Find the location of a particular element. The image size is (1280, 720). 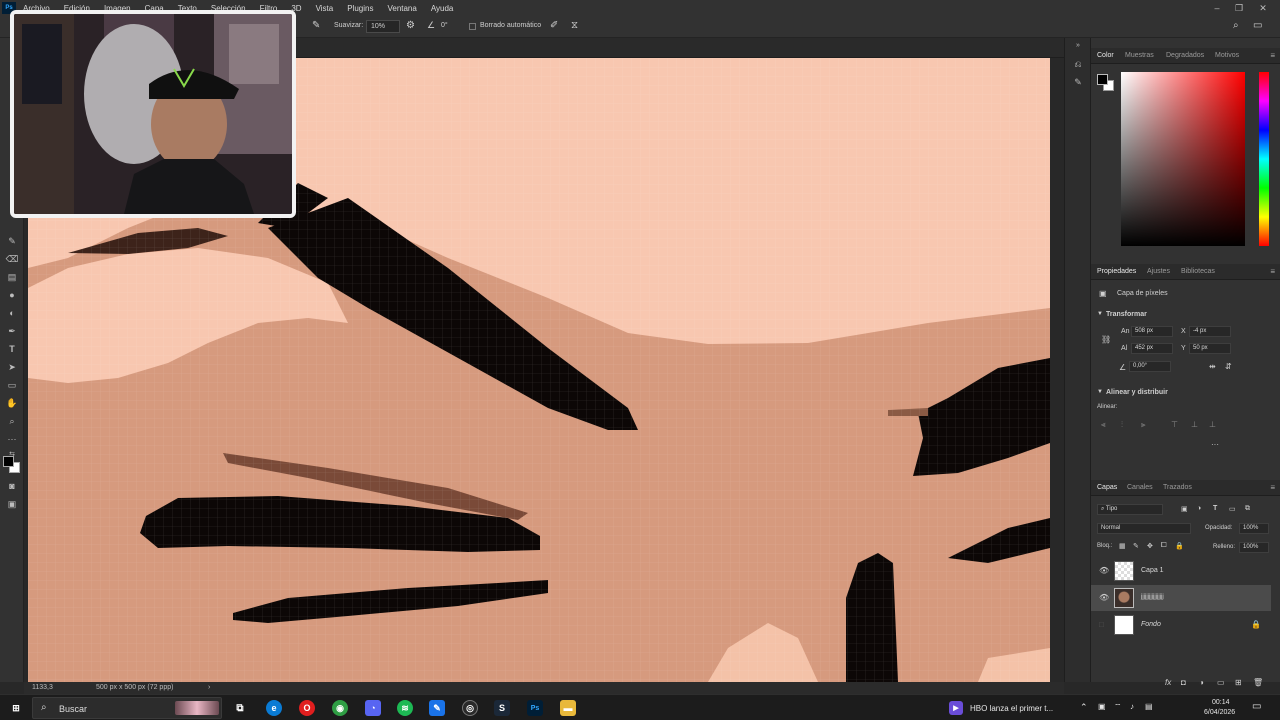

brush-tool-icon: ✎ is located at coordinates (12, 241).